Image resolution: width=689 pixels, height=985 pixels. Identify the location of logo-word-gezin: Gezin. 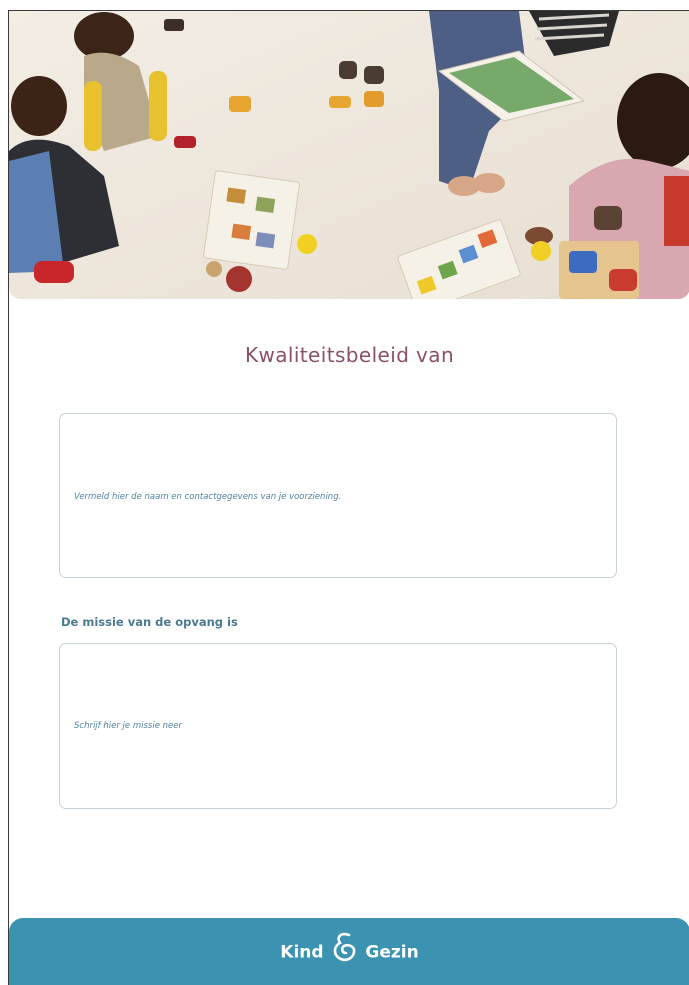
(392, 952).